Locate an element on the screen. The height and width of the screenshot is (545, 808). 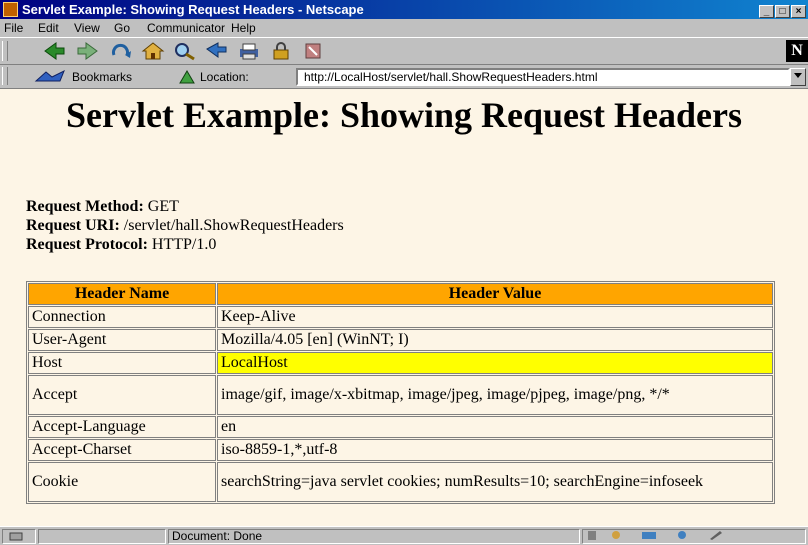
table-row: Accept-Language en is located at coordinates (400, 427).